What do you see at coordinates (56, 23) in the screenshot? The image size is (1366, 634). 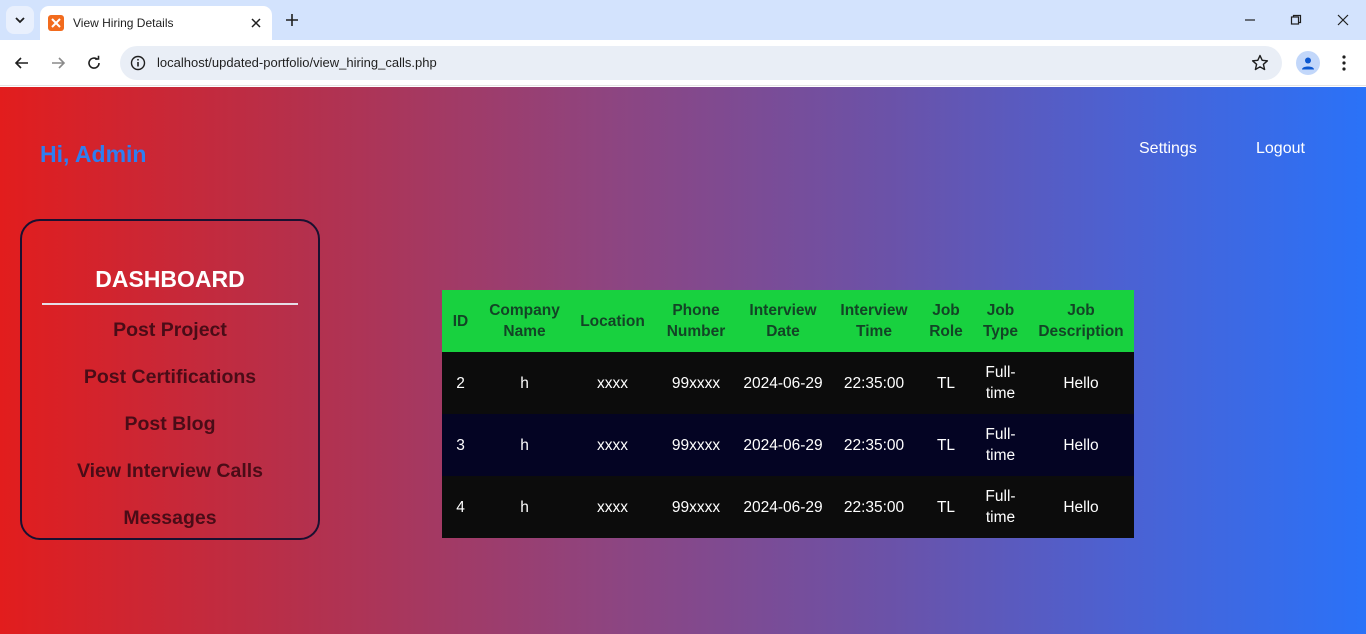 I see `xampp-icon` at bounding box center [56, 23].